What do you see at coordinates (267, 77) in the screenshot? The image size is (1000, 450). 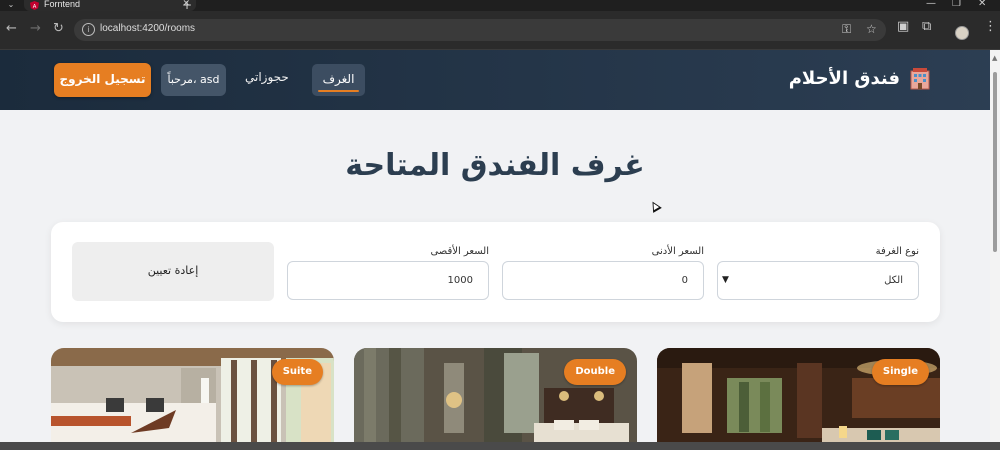 I see `nav-bookings-link: حجوزاتي` at bounding box center [267, 77].